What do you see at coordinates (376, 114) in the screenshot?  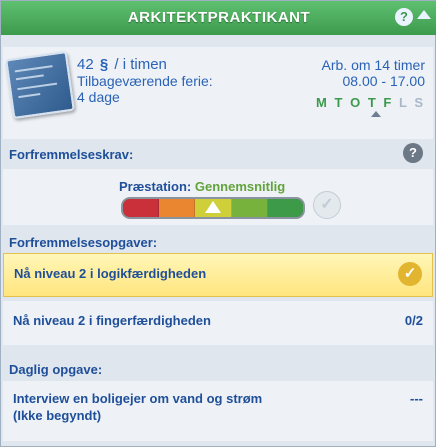 I see `current-day-marker-icon` at bounding box center [376, 114].